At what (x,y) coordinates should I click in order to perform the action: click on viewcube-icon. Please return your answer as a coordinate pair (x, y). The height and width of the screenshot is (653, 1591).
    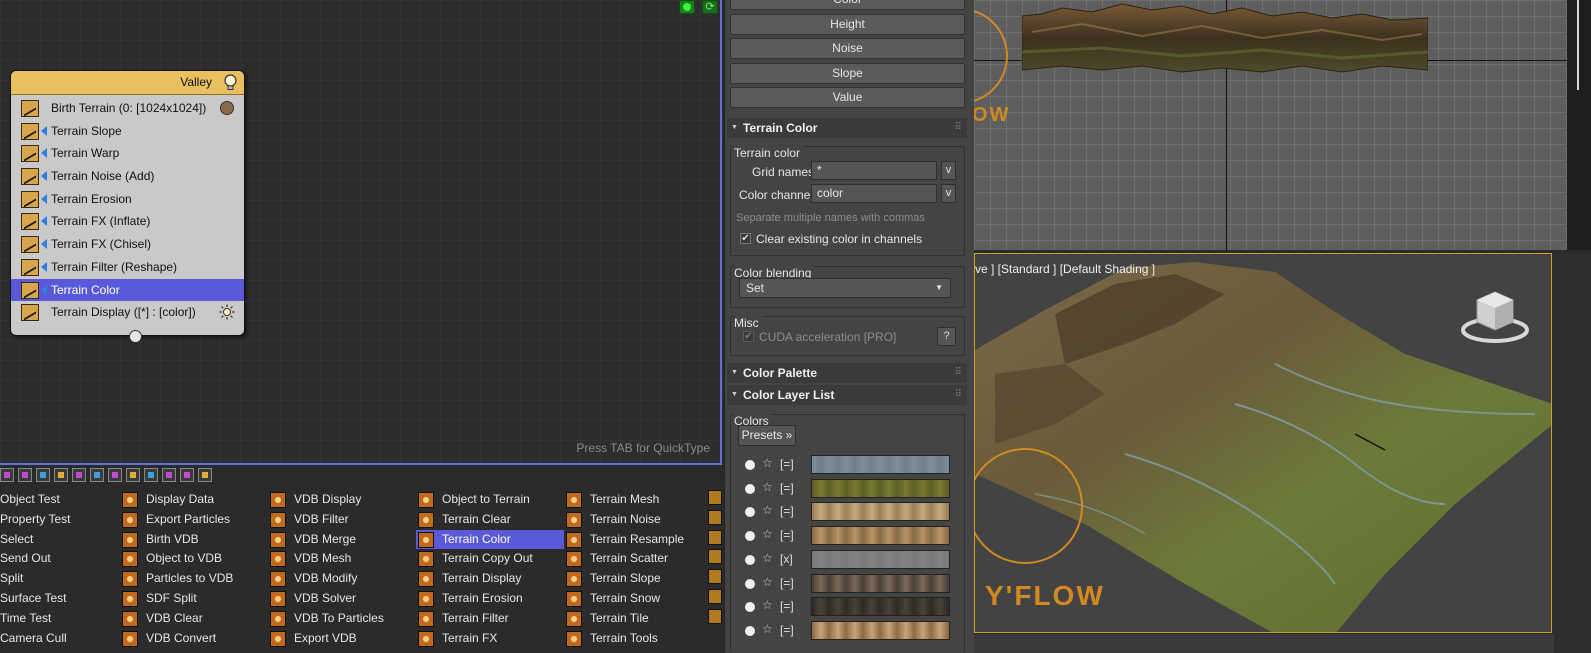
    Looking at the image, I should click on (1495, 316).